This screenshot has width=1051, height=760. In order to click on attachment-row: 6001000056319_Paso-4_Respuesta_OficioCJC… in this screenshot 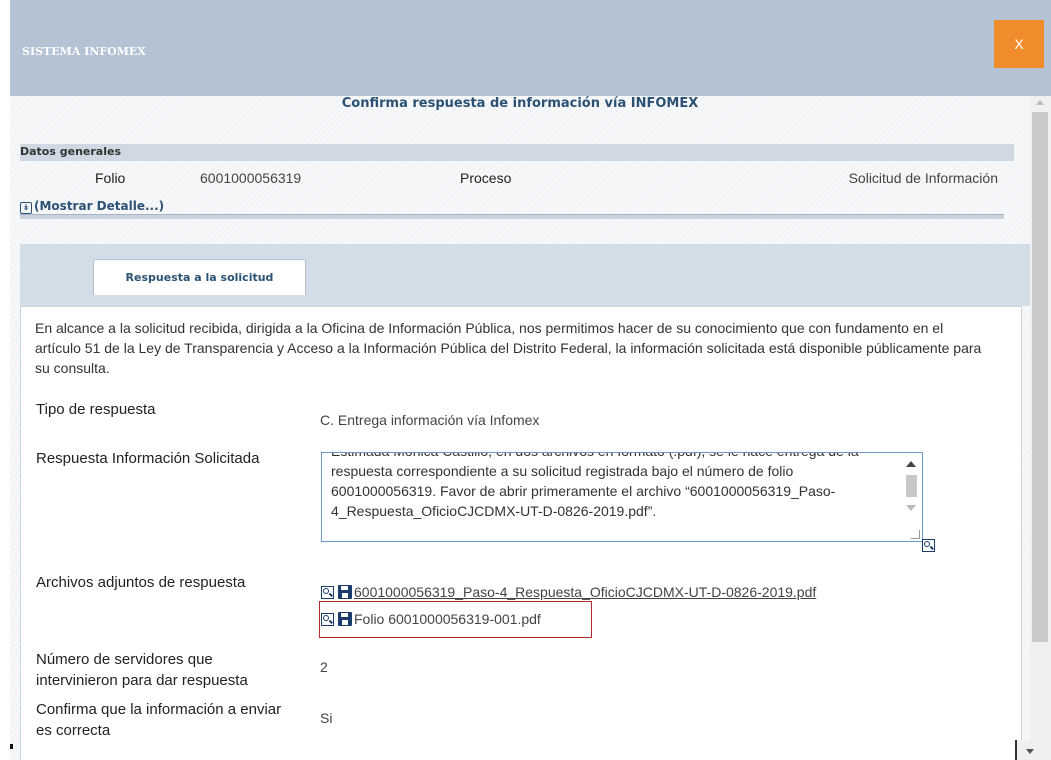, I will do `click(568, 592)`.